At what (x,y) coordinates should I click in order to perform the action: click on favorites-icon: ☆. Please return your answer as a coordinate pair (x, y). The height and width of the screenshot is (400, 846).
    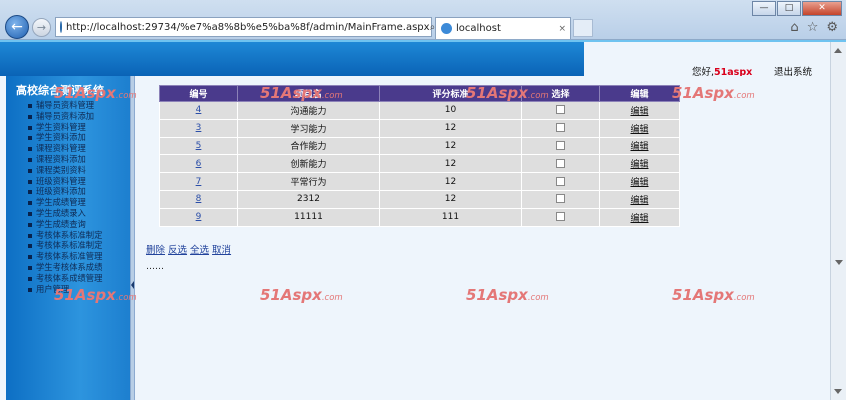
    Looking at the image, I should click on (813, 27).